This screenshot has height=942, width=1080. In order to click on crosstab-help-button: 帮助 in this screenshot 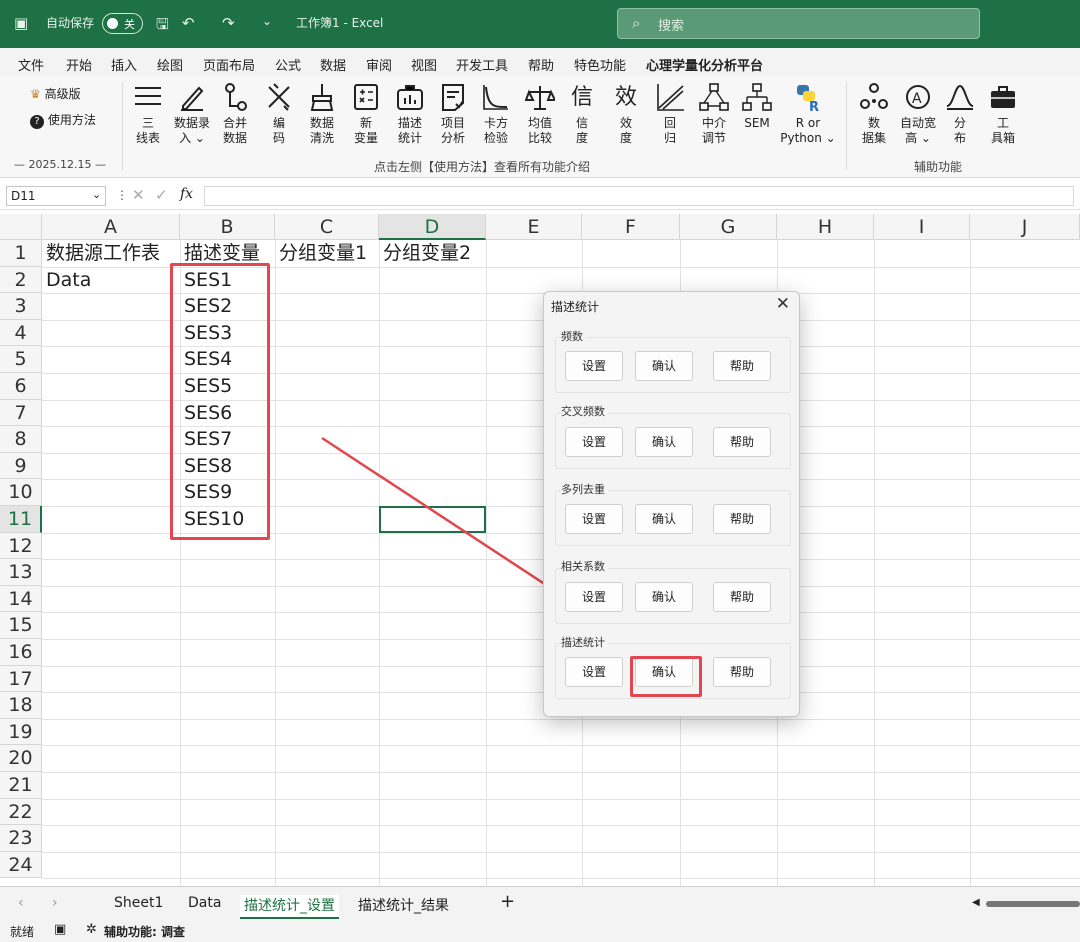, I will do `click(742, 442)`.